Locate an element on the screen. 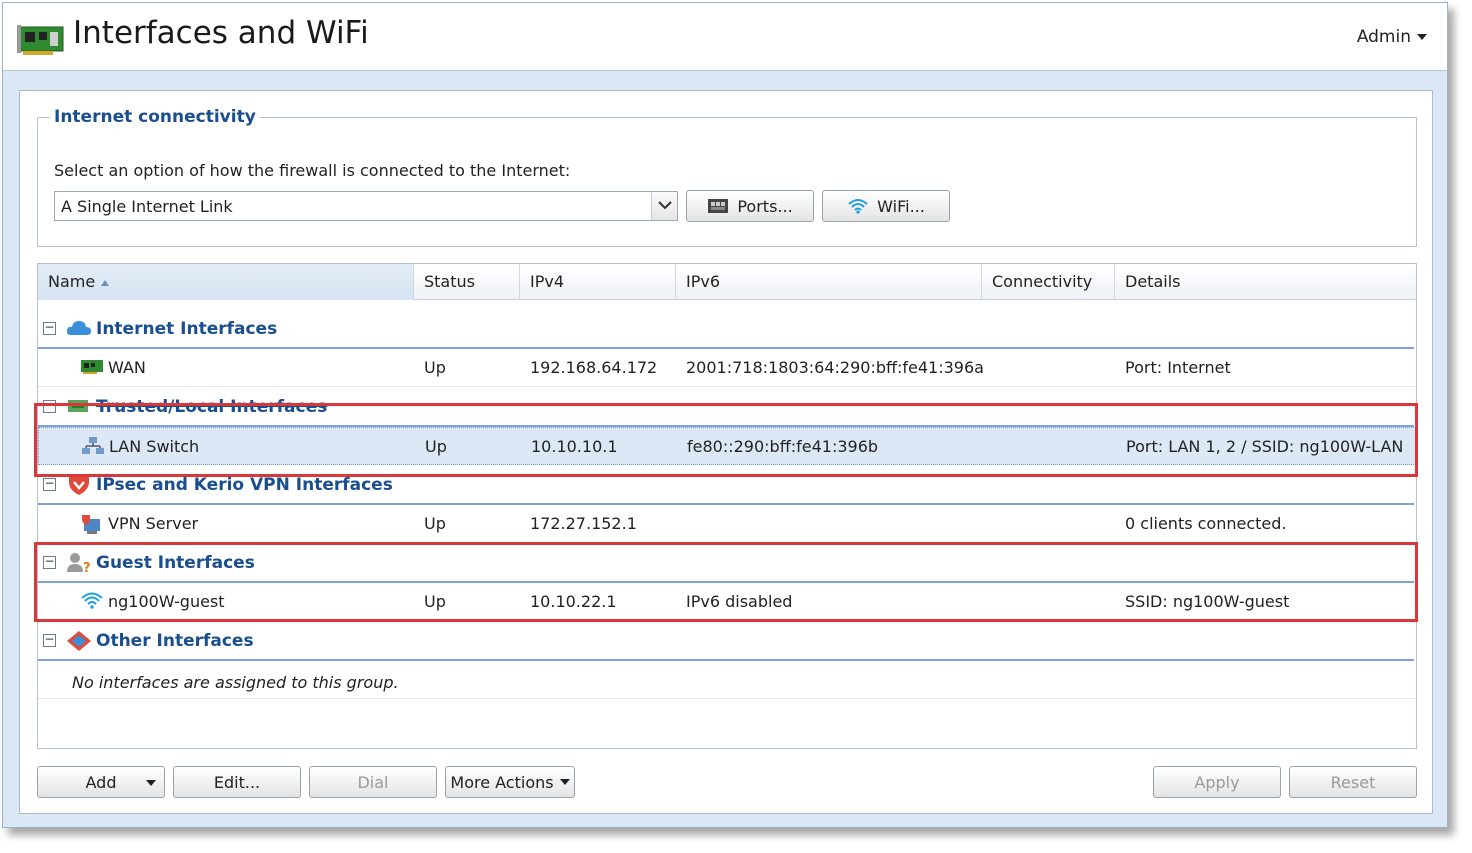 The image size is (1472, 853). page-title: Interfaces and WiFi is located at coordinates (221, 33).